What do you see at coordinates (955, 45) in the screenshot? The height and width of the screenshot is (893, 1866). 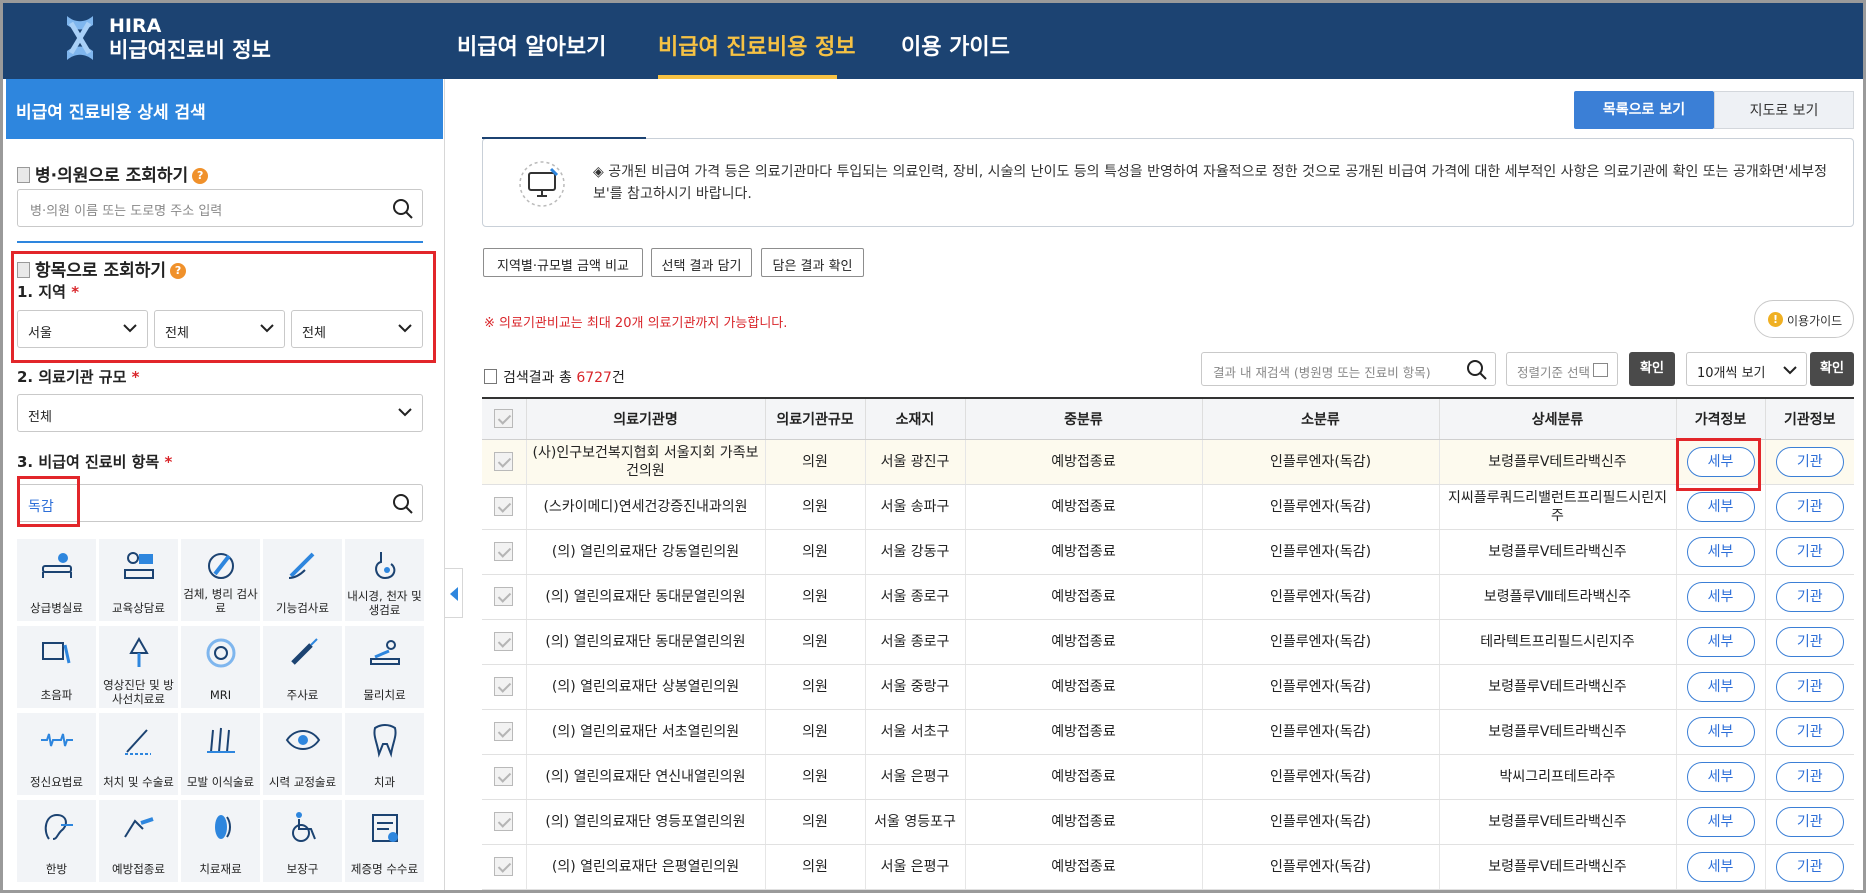 I see `nav-usage-guide: 이용 가이드` at bounding box center [955, 45].